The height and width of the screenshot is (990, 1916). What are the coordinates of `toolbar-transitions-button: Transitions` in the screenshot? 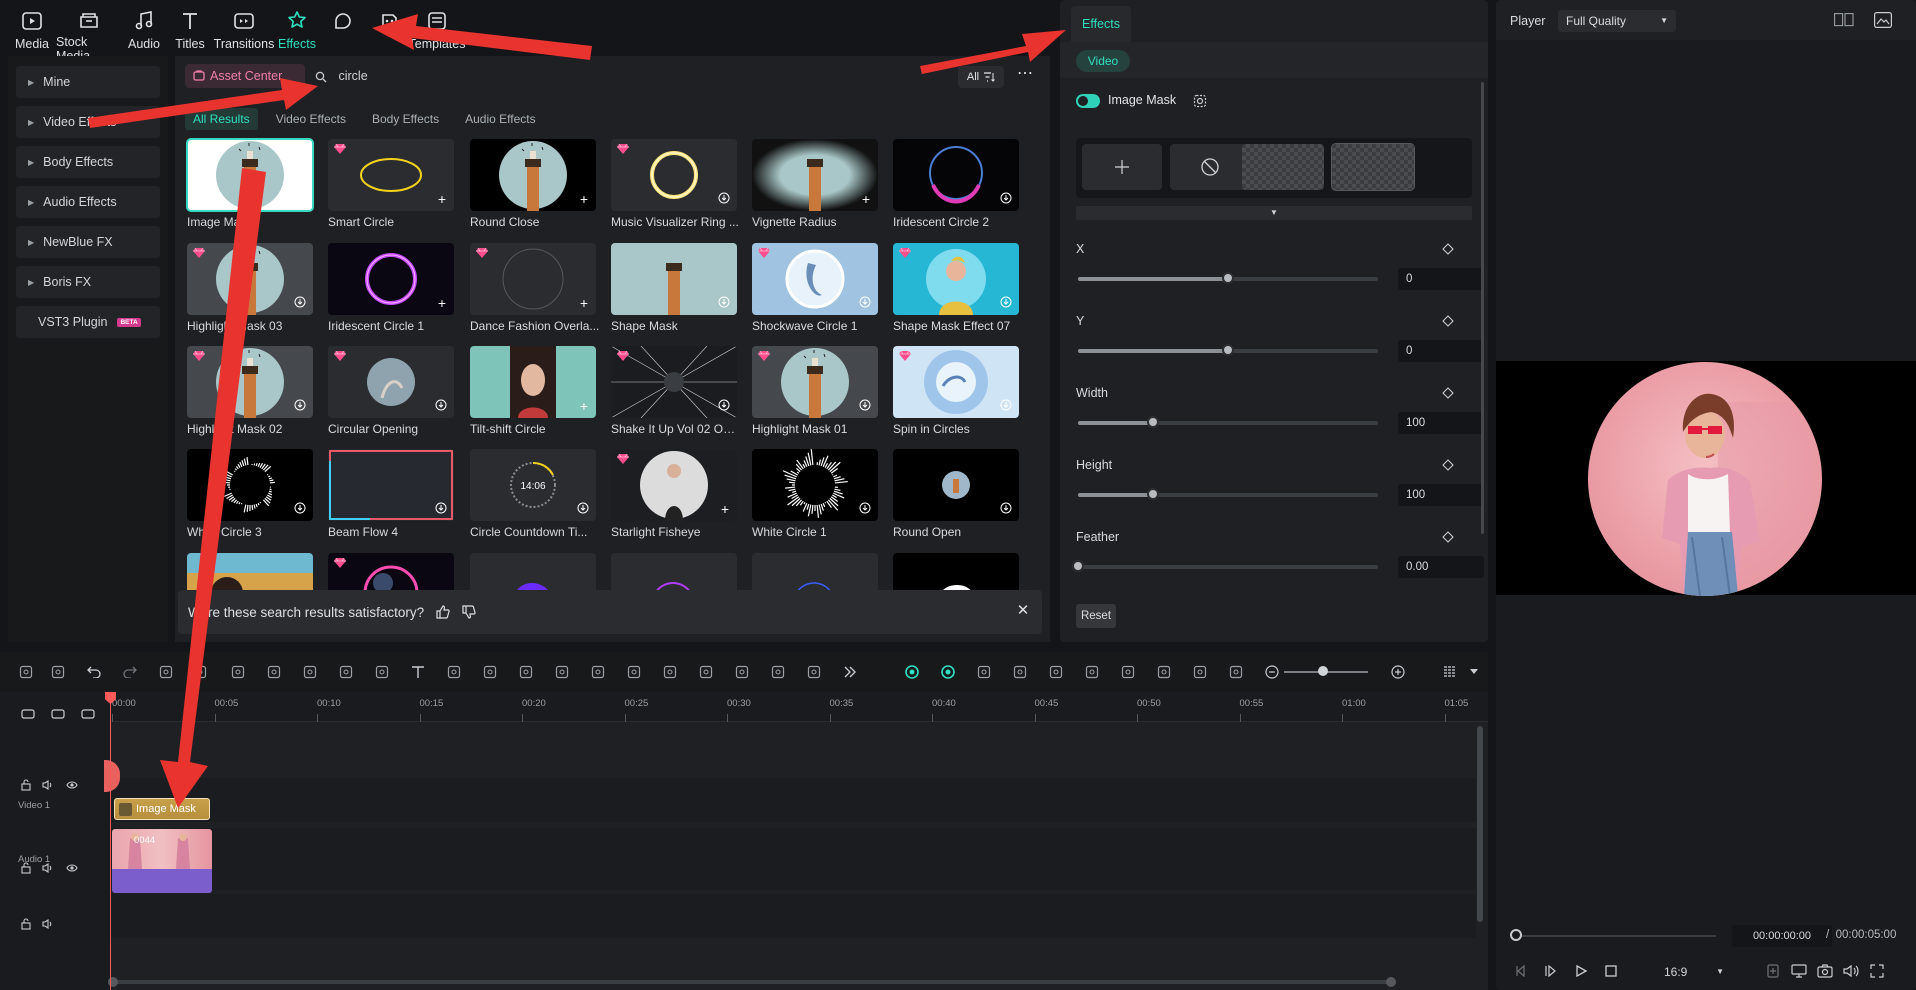 It's located at (244, 28).